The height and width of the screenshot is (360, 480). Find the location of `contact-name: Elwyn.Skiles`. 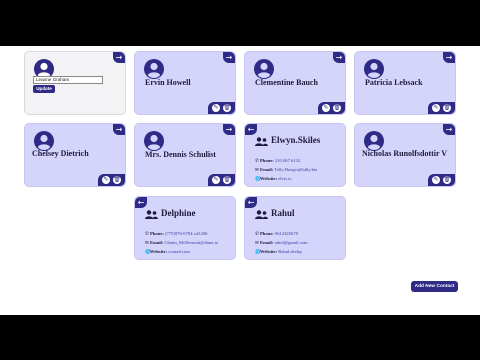

contact-name: Elwyn.Skiles is located at coordinates (296, 140).